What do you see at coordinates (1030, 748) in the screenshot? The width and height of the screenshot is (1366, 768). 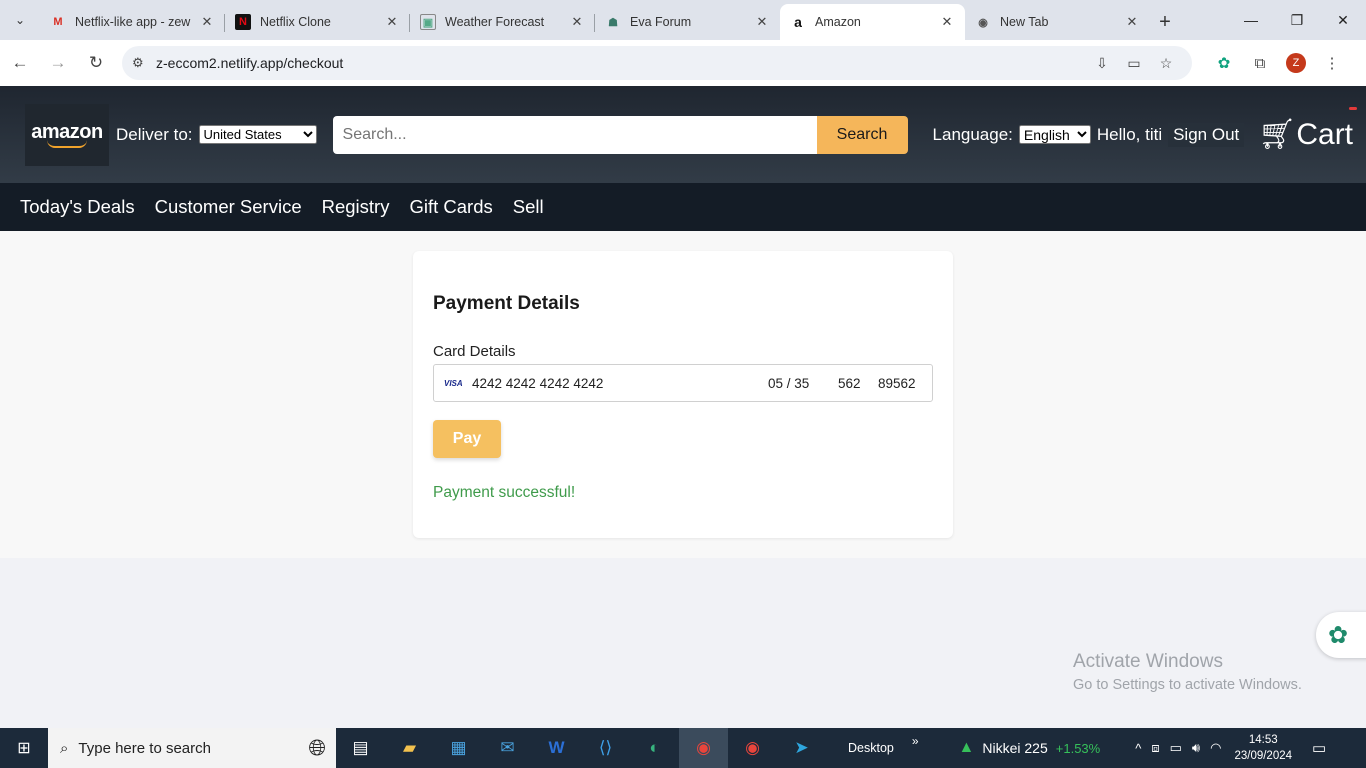 I see `stock-ticker: ▲ Nikkei 225 +1.53%` at bounding box center [1030, 748].